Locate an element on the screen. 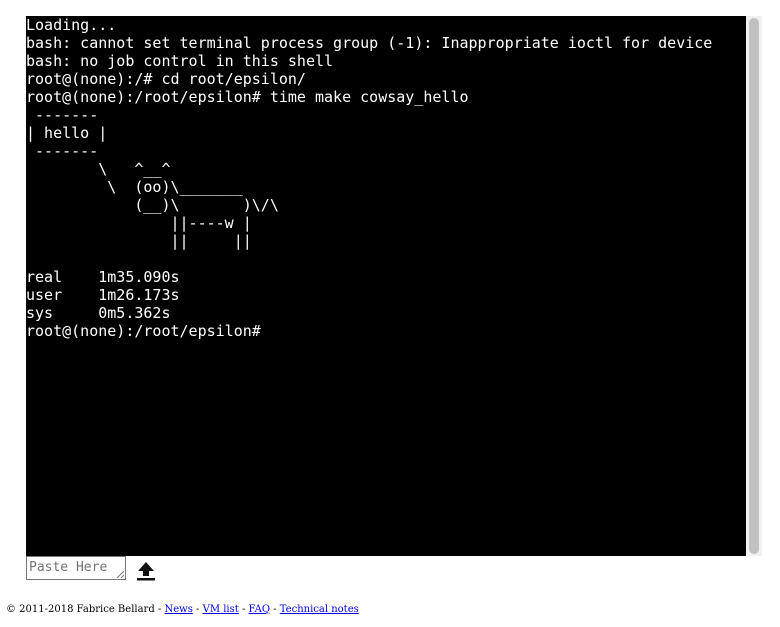  paste-input is located at coordinates (76, 568).